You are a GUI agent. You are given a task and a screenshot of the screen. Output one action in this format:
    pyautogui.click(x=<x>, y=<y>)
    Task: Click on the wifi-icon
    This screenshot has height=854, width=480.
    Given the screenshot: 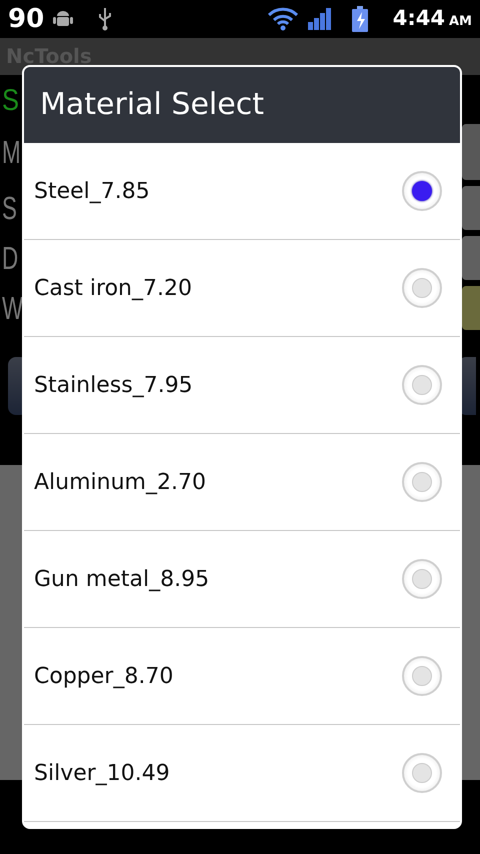 What is the action you would take?
    pyautogui.click(x=282, y=19)
    